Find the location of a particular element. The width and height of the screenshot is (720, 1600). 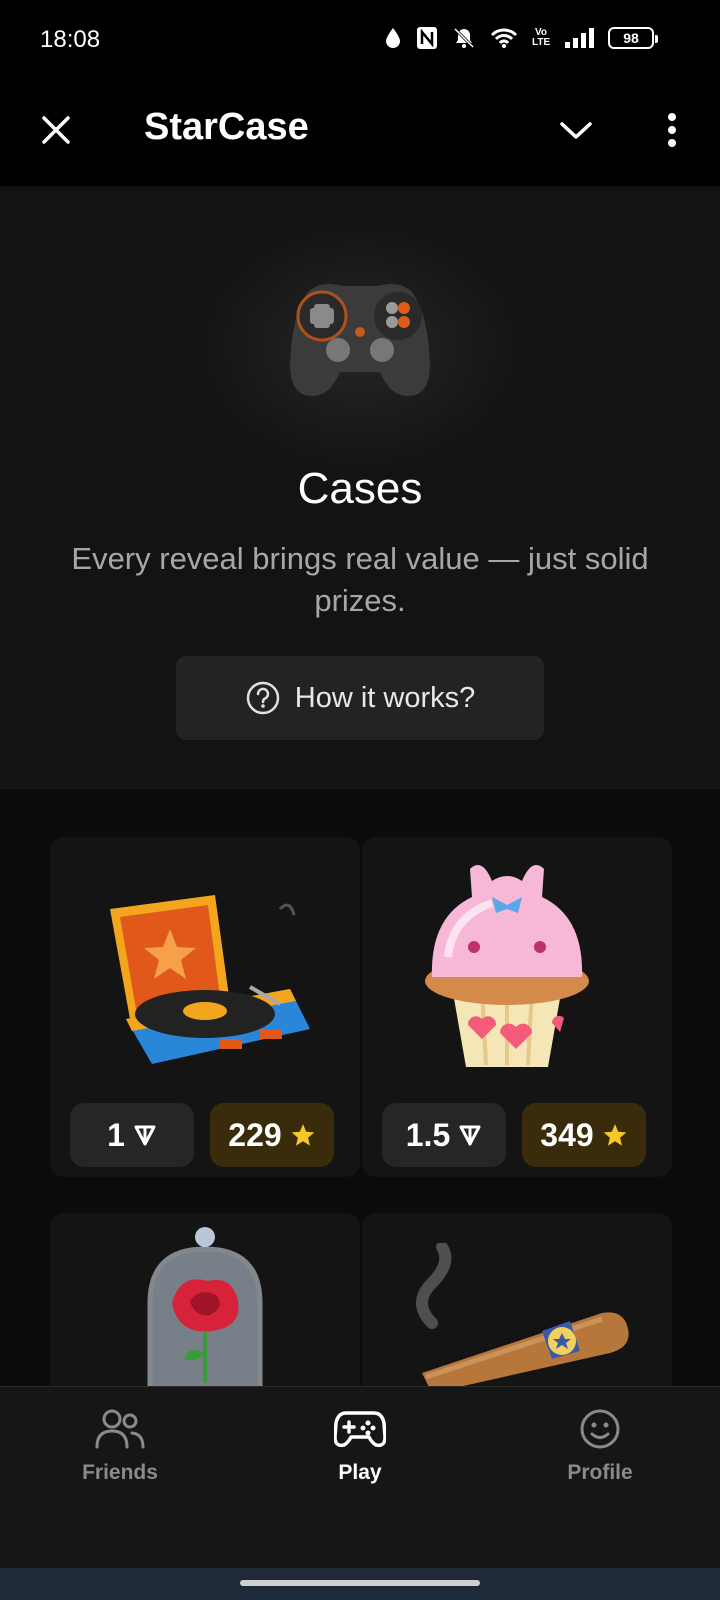

battery-icon: 98 is located at coordinates (633, 38).